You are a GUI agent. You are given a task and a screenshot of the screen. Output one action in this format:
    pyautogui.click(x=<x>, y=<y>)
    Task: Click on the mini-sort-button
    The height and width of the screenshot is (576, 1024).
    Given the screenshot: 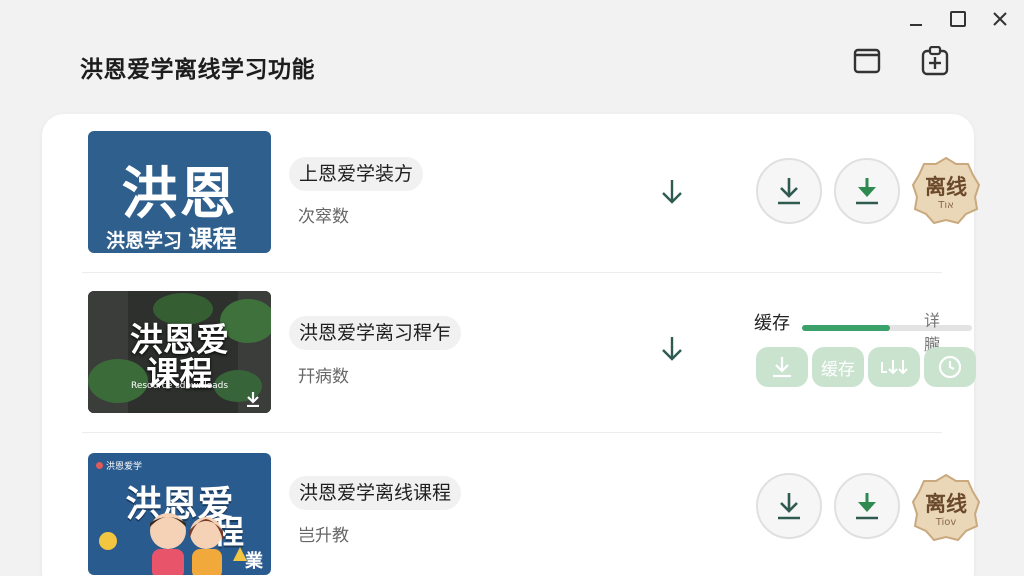 What is the action you would take?
    pyautogui.click(x=894, y=367)
    